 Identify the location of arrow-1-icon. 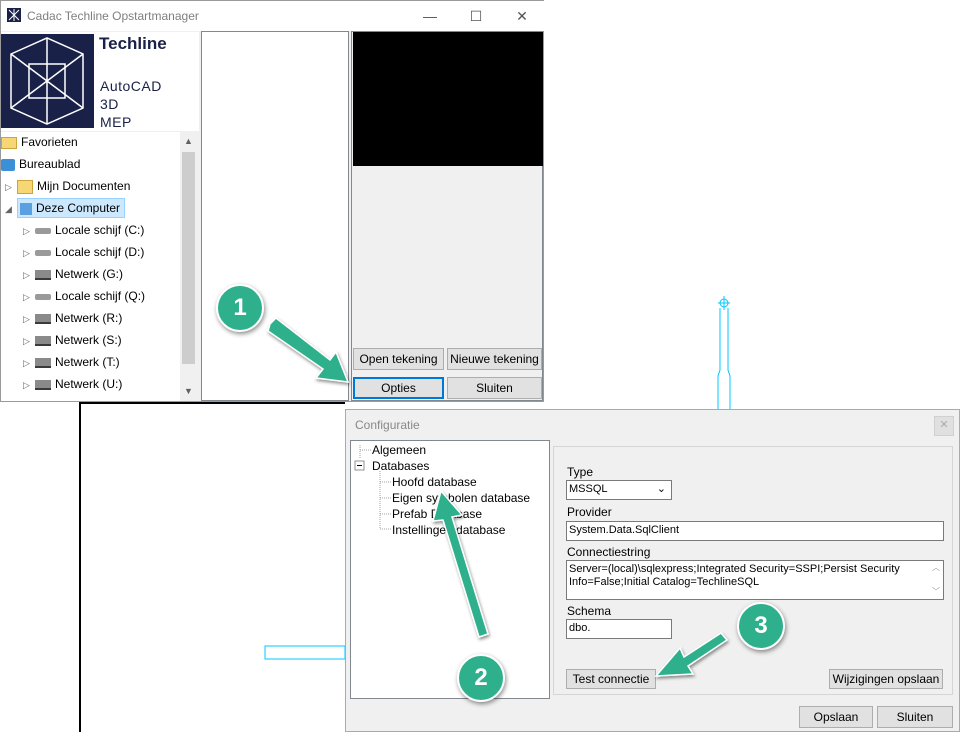
(308, 350).